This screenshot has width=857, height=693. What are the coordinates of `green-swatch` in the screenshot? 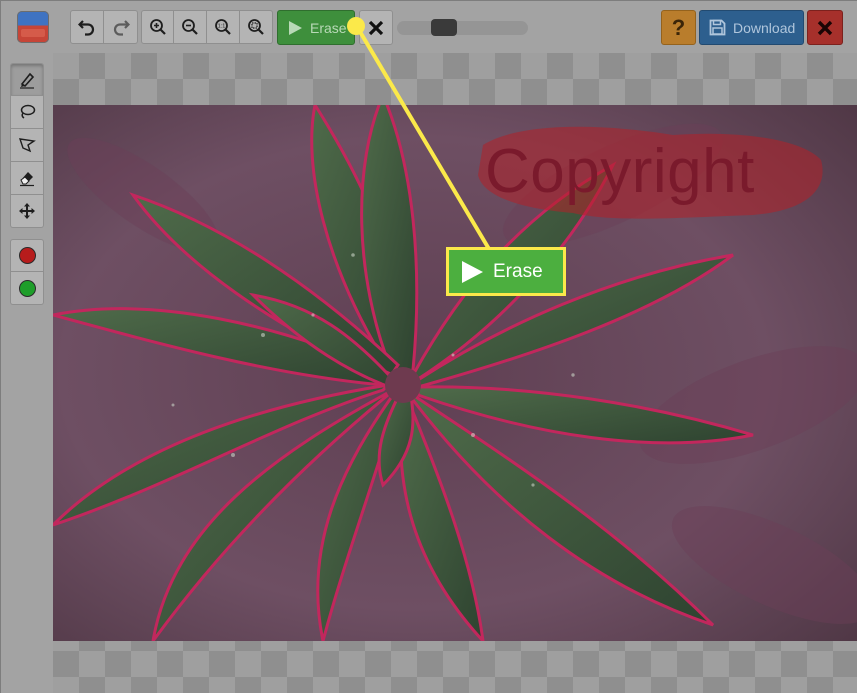 It's located at (27, 288).